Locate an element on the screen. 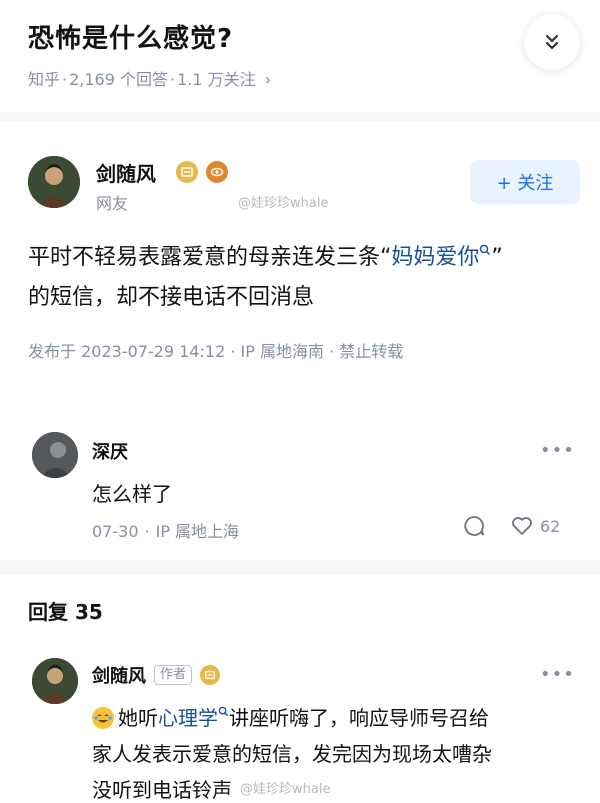  double-chevron-down-icon is located at coordinates (552, 42).